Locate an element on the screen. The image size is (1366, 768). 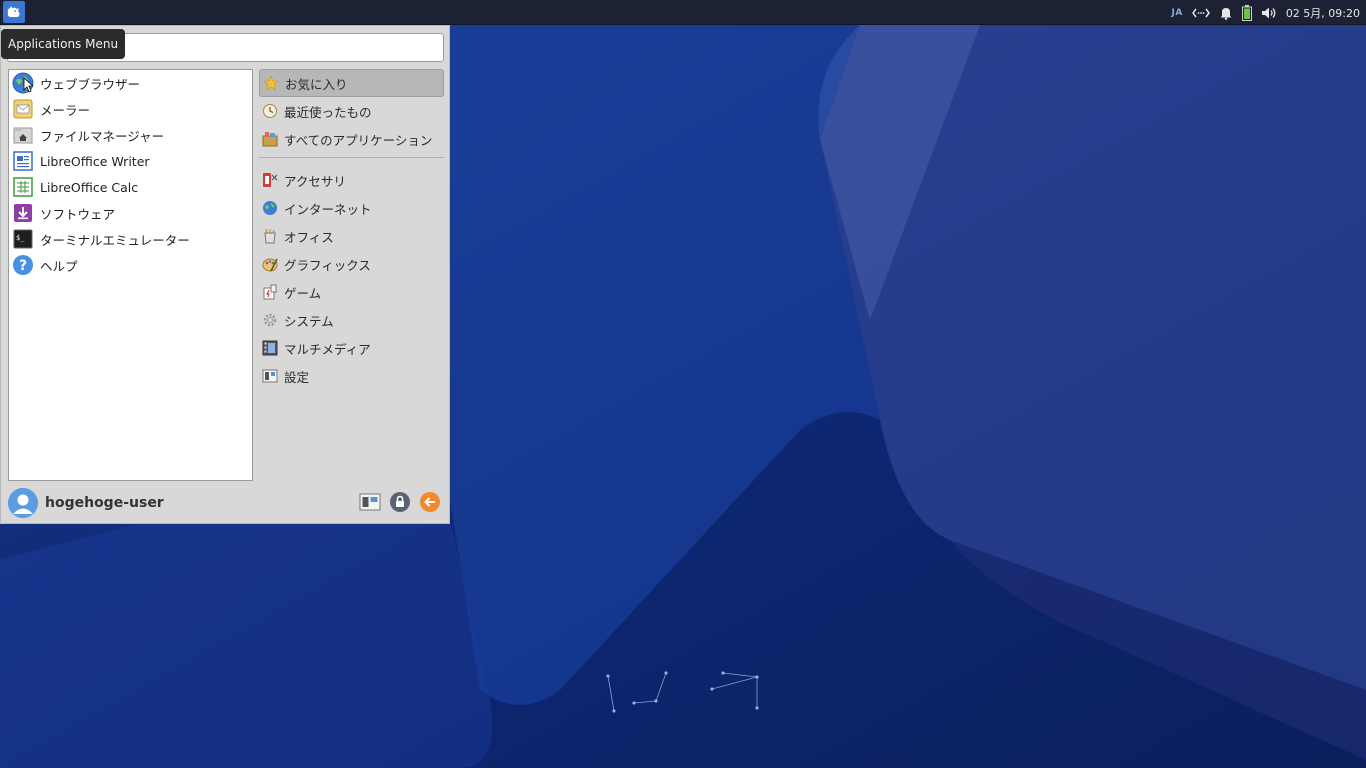
category-recent: 最近使ったもの is located at coordinates (351, 111).